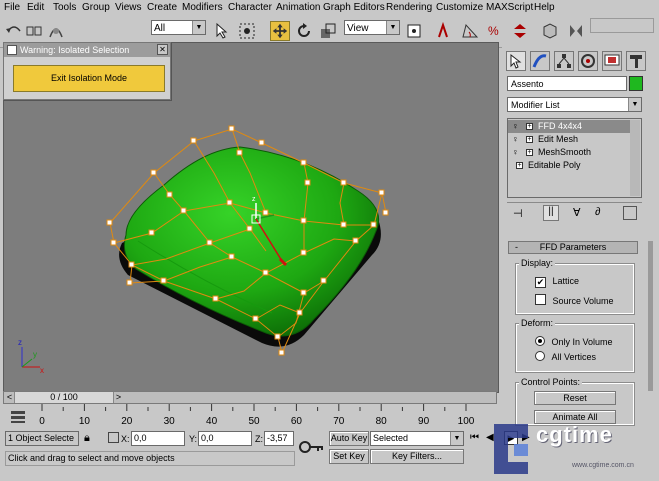 The height and width of the screenshot is (481, 659). What do you see at coordinates (250, 7) in the screenshot?
I see `menu-character: Character` at bounding box center [250, 7].